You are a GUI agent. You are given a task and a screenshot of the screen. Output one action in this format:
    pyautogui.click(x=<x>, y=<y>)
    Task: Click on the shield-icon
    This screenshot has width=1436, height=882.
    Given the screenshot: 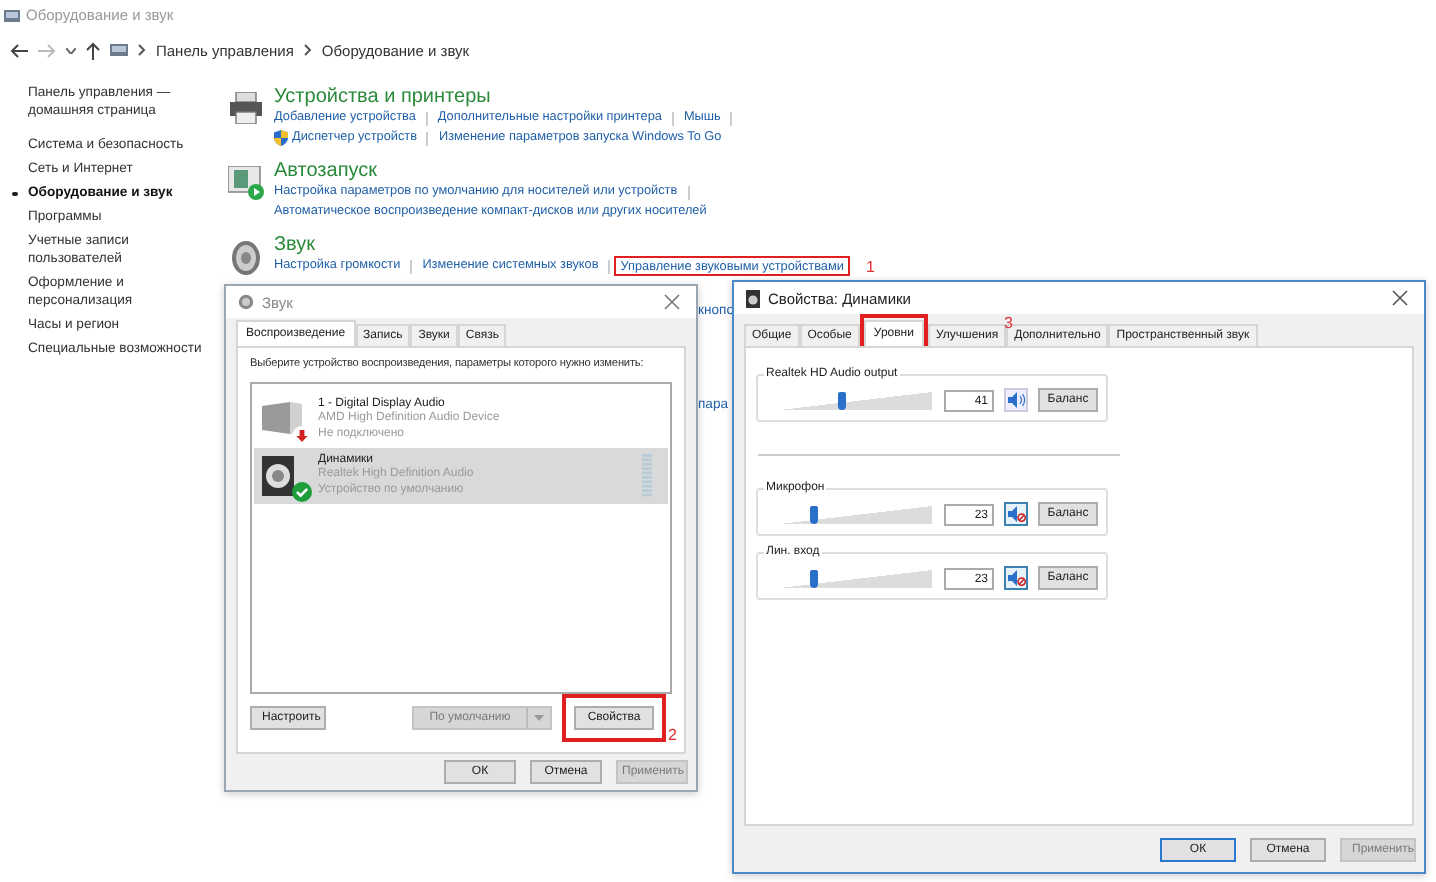 What is the action you would take?
    pyautogui.click(x=281, y=138)
    